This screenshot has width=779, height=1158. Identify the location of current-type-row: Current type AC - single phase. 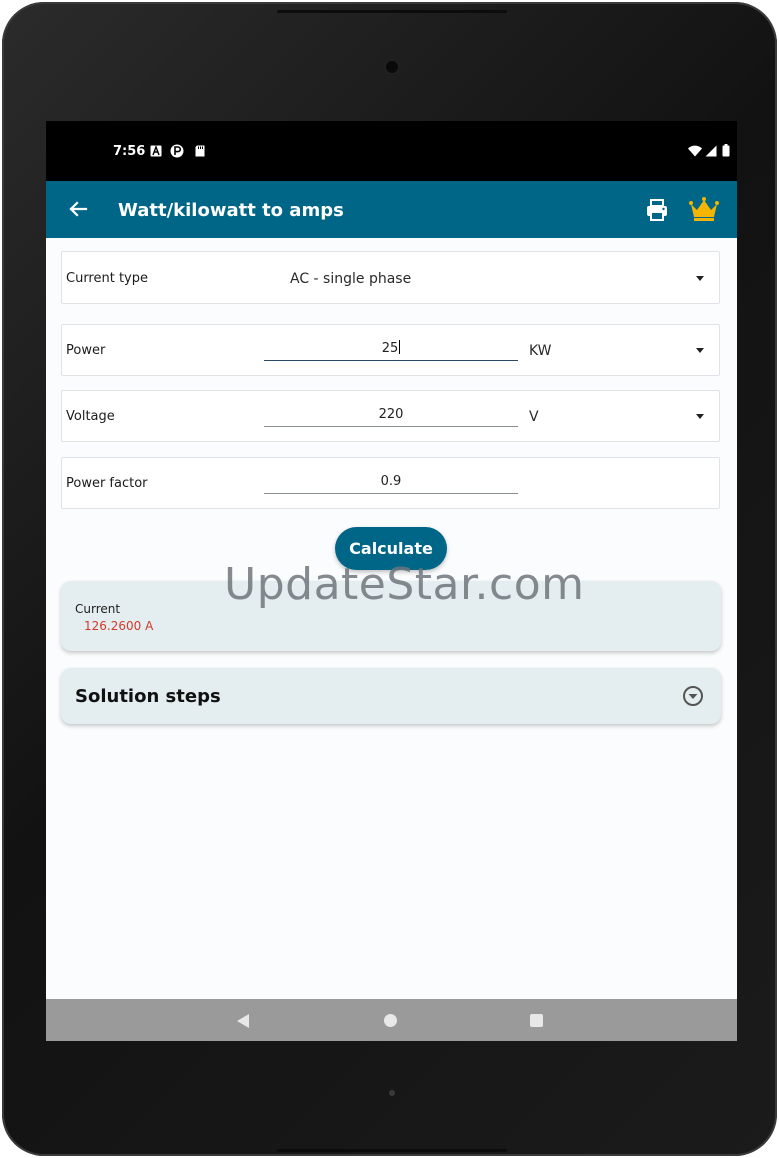
(390, 277).